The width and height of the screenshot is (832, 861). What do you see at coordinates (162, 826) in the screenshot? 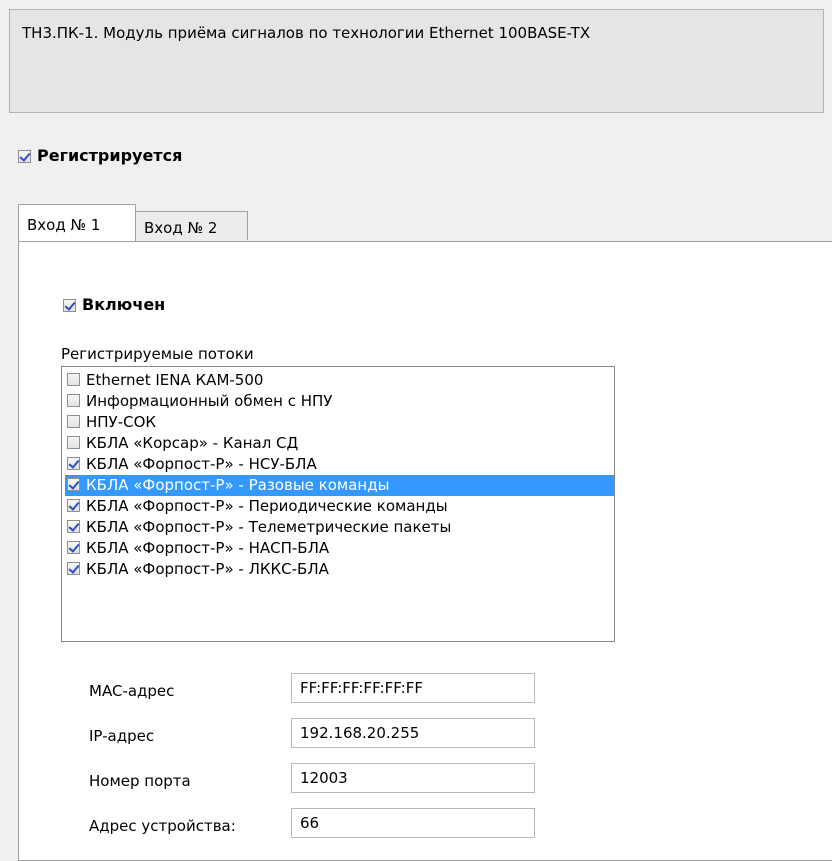
I see `device-address-label: Адрес устройства:` at bounding box center [162, 826].